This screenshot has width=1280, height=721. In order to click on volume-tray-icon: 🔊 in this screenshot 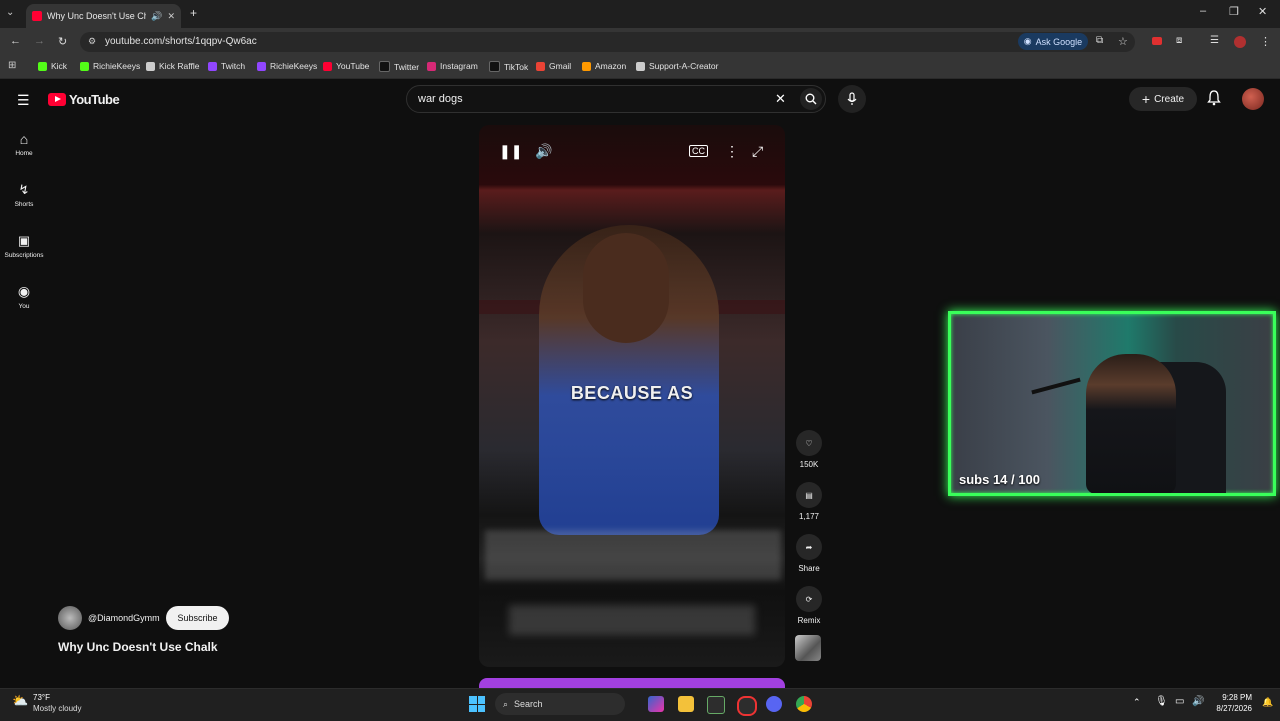, I will do `click(1198, 701)`.